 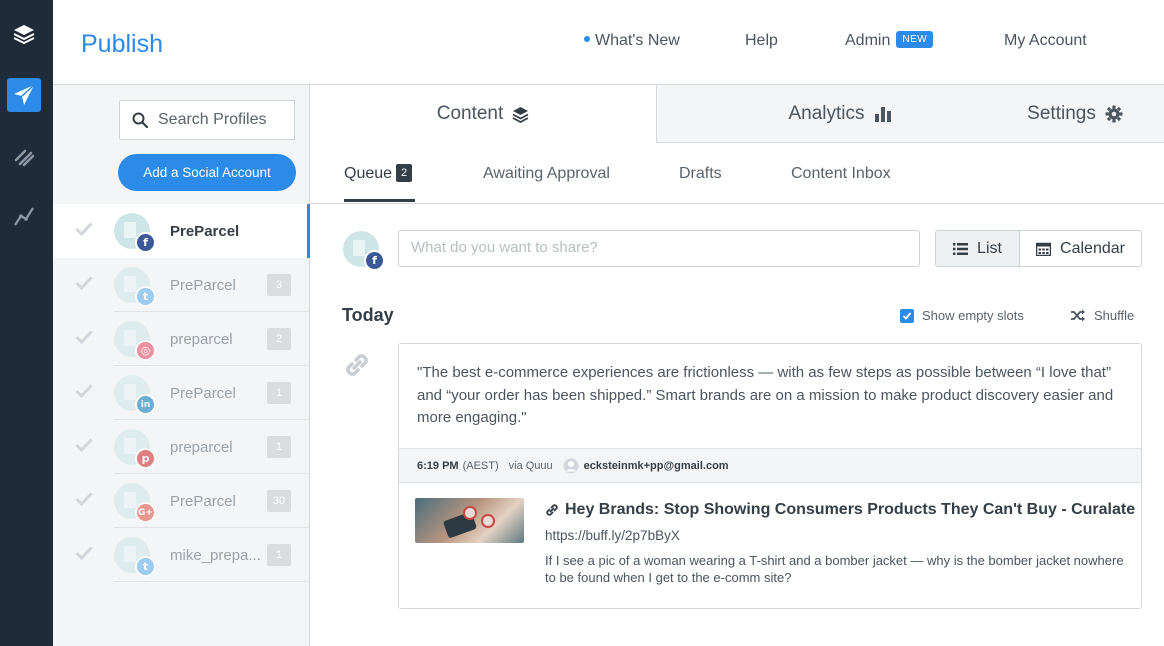 I want to click on profile-item: ◎ preparcel 2, so click(x=181, y=339).